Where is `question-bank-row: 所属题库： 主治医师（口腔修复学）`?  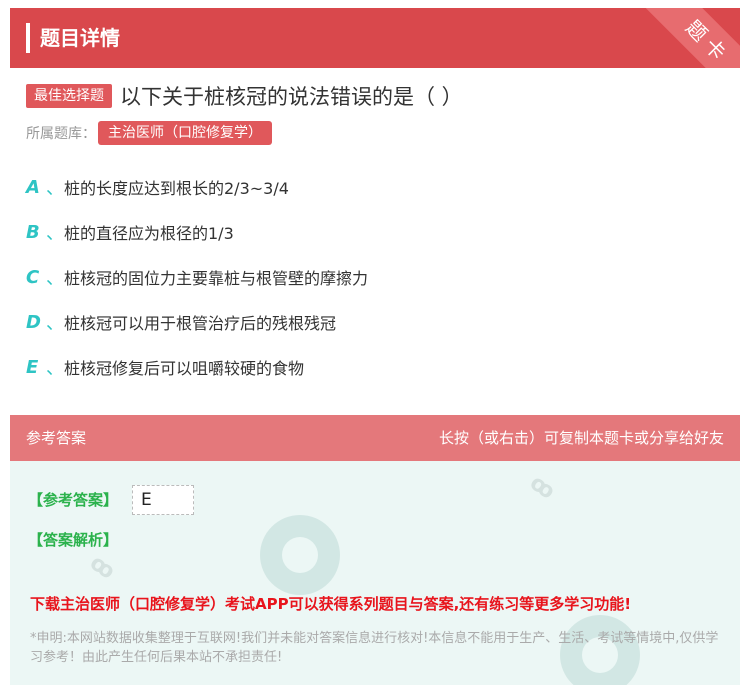
question-bank-row: 所属题库： 主治医师（口腔修复学） is located at coordinates (149, 133).